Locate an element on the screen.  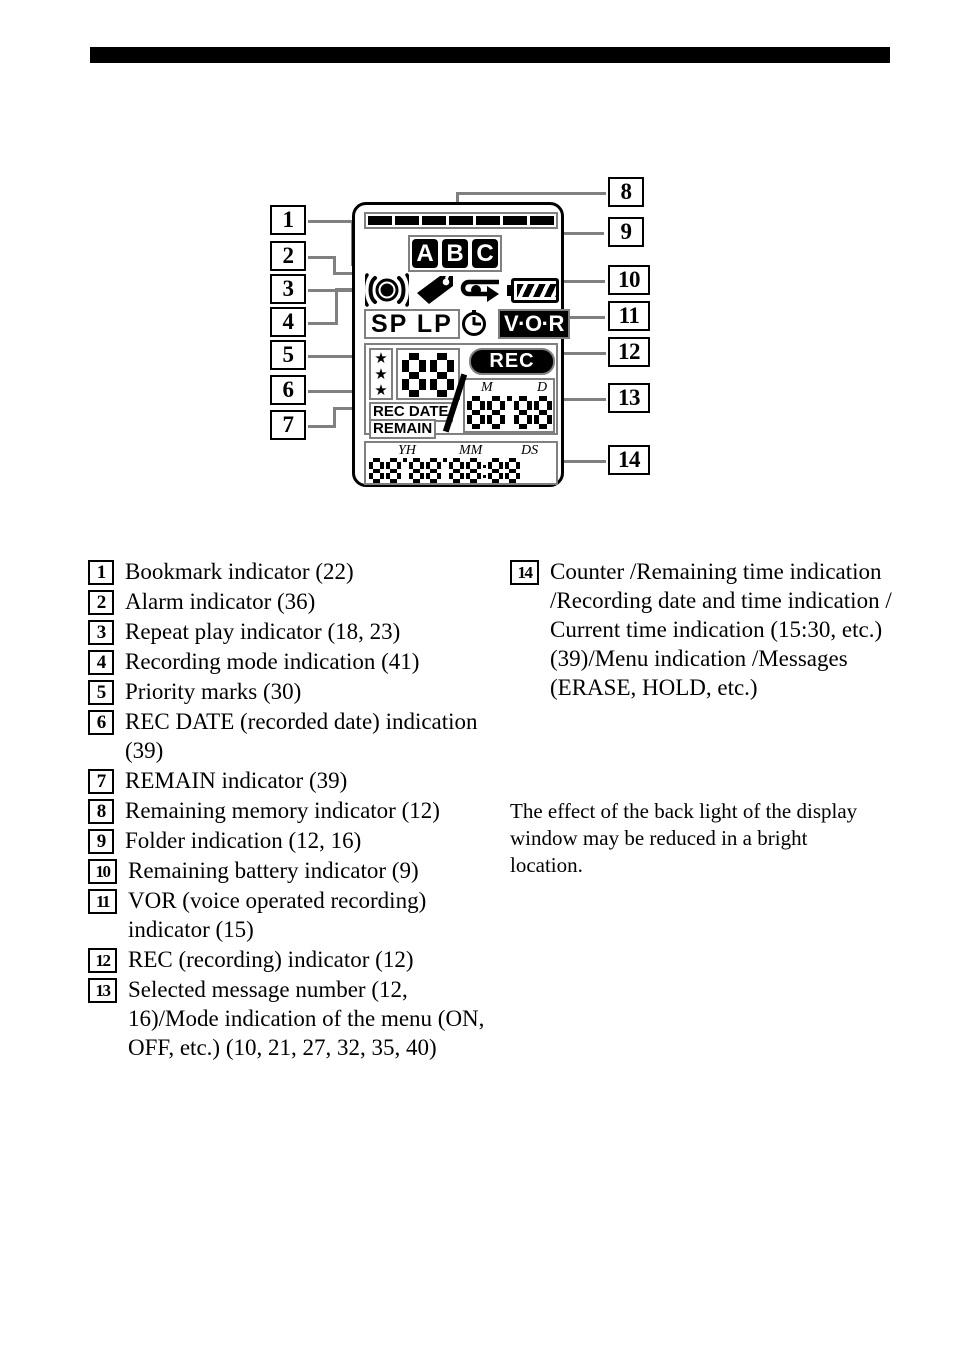
recording-mode-indication: SP LP is located at coordinates (412, 324).